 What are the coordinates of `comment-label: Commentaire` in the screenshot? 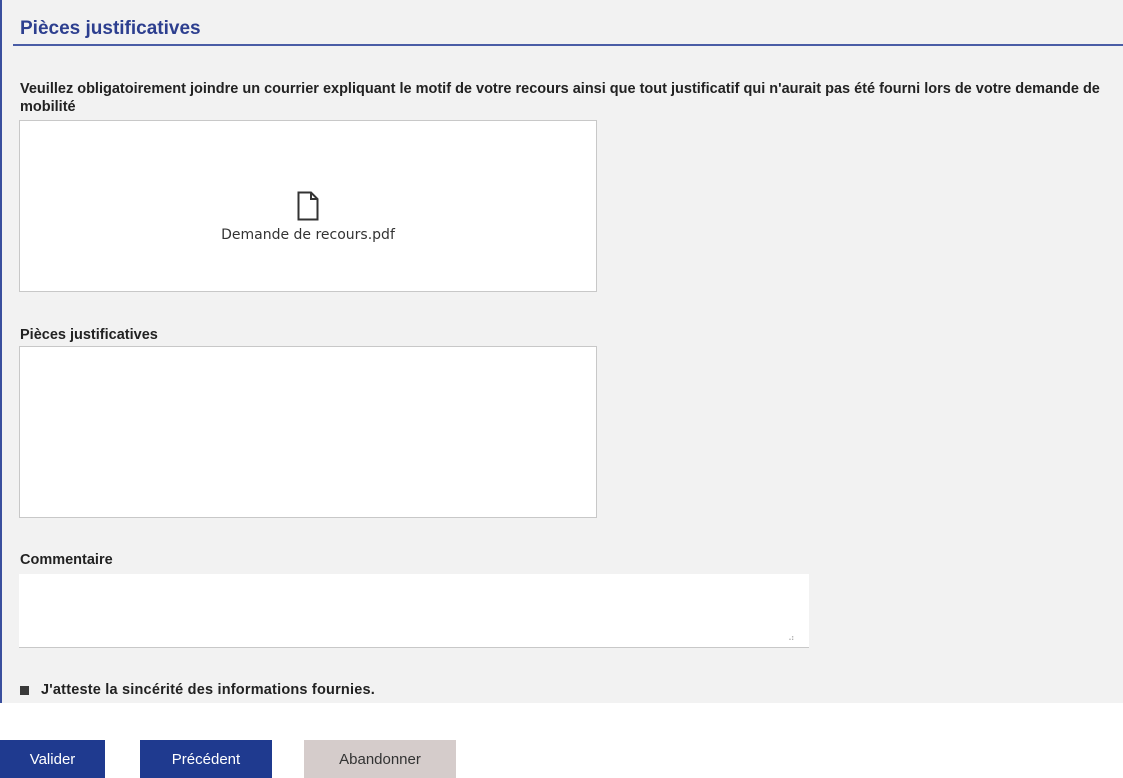 It's located at (66, 560).